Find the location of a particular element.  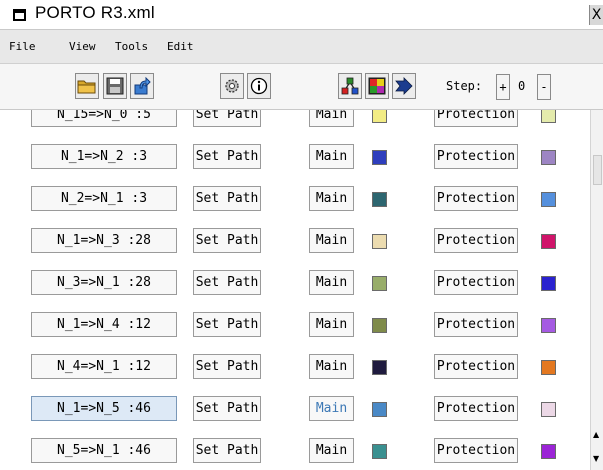

save-disk-icon is located at coordinates (115, 86).